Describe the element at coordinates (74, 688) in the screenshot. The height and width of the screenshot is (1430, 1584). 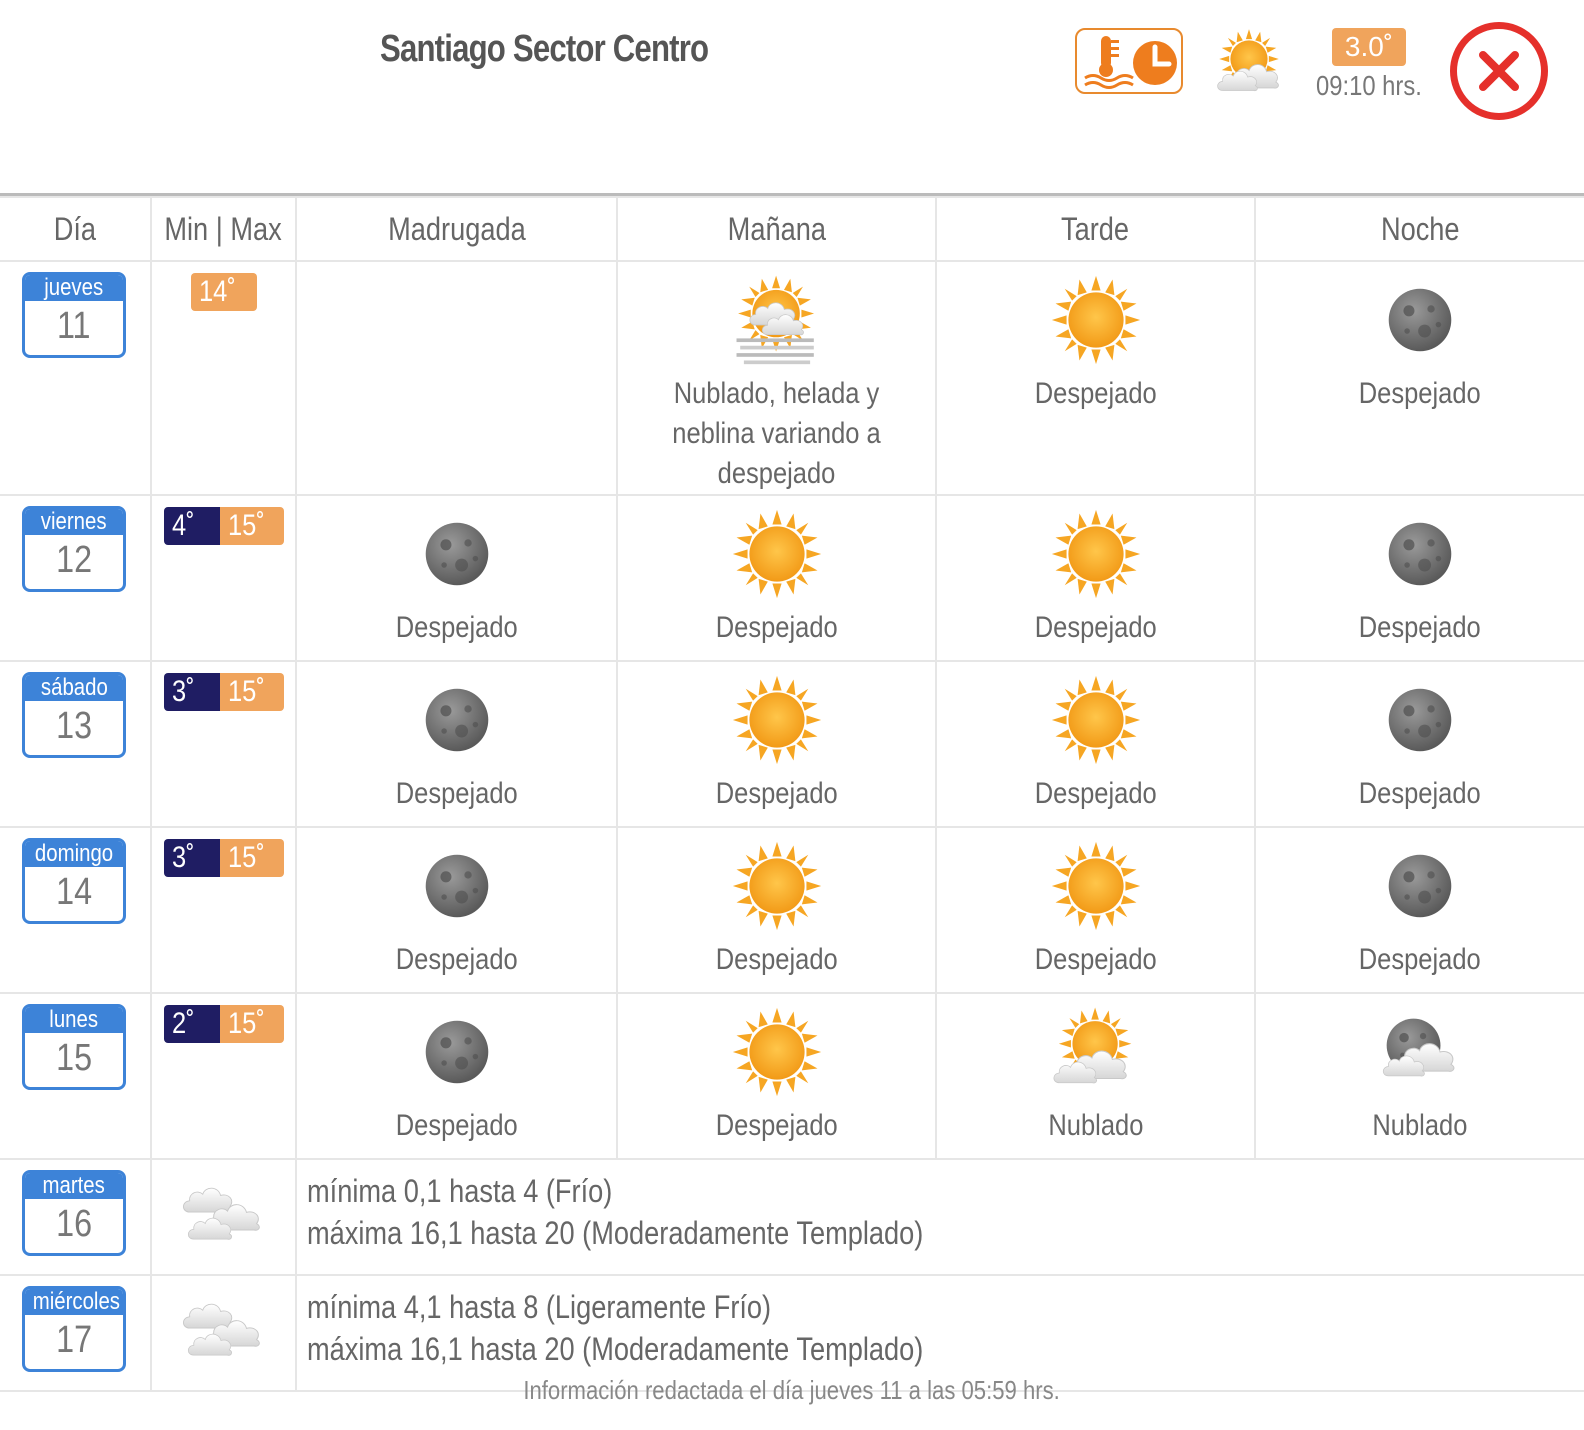
I see `weekday-label: sábado` at that location.